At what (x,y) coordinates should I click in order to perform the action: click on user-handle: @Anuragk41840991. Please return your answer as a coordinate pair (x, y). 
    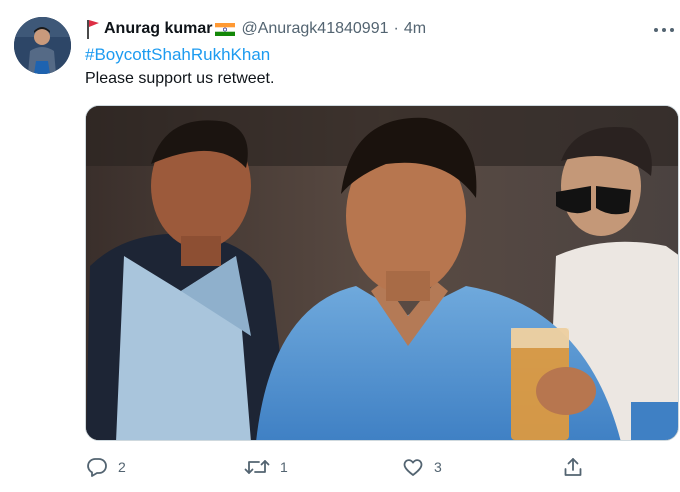
    Looking at the image, I should click on (314, 29).